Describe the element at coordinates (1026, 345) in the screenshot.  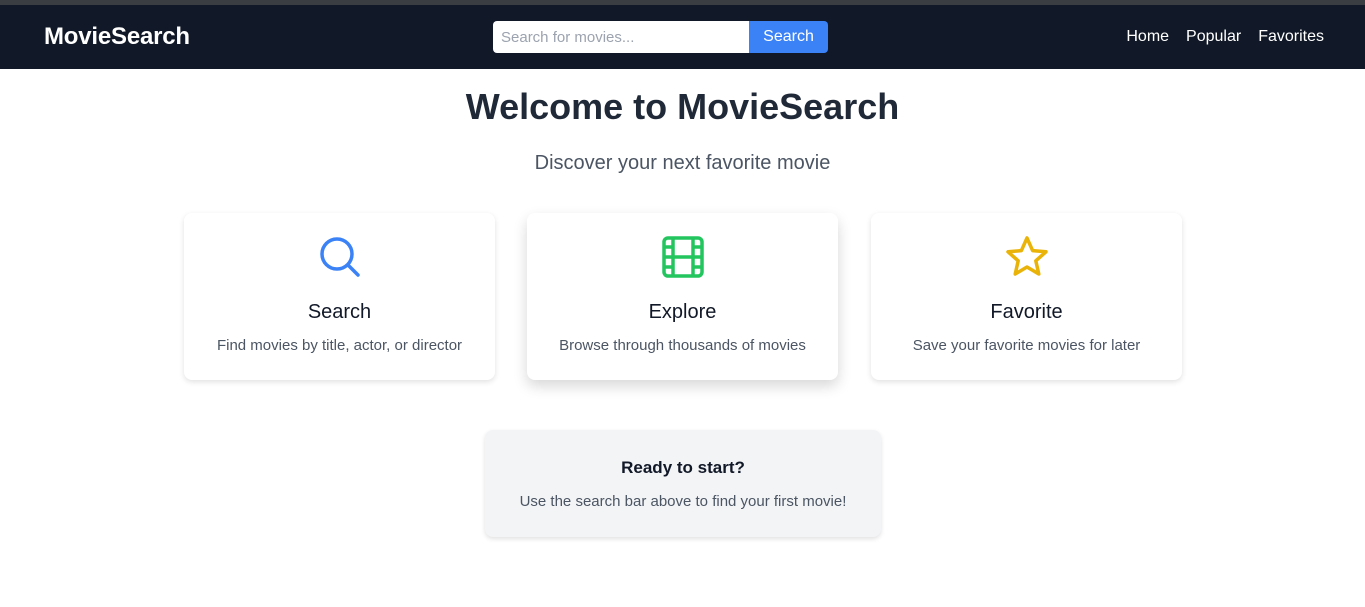
I see `feature-description: Save your favorite movies for later` at that location.